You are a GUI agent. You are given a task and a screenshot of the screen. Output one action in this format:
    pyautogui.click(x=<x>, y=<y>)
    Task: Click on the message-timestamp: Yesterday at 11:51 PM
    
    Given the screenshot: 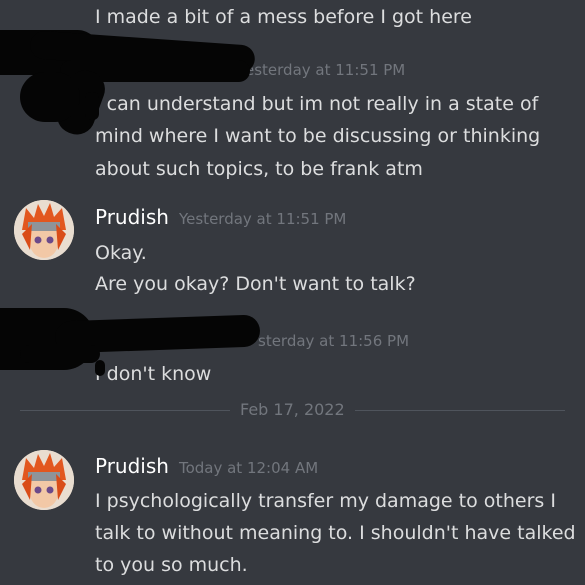 What is the action you would take?
    pyautogui.click(x=262, y=219)
    